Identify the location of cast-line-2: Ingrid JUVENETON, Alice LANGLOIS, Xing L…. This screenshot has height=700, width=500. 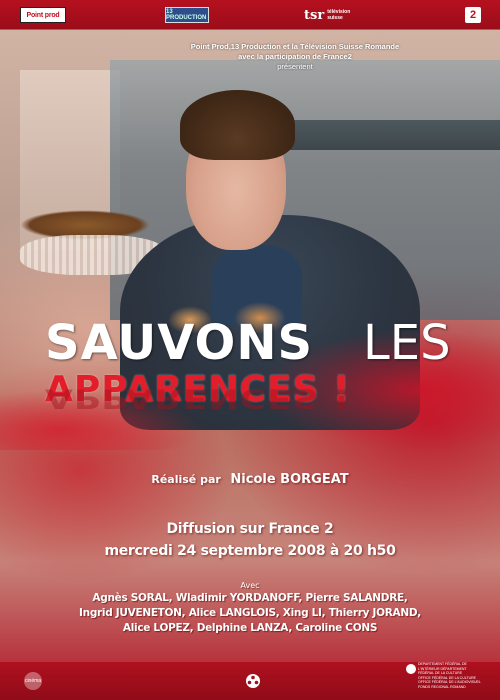
(250, 613).